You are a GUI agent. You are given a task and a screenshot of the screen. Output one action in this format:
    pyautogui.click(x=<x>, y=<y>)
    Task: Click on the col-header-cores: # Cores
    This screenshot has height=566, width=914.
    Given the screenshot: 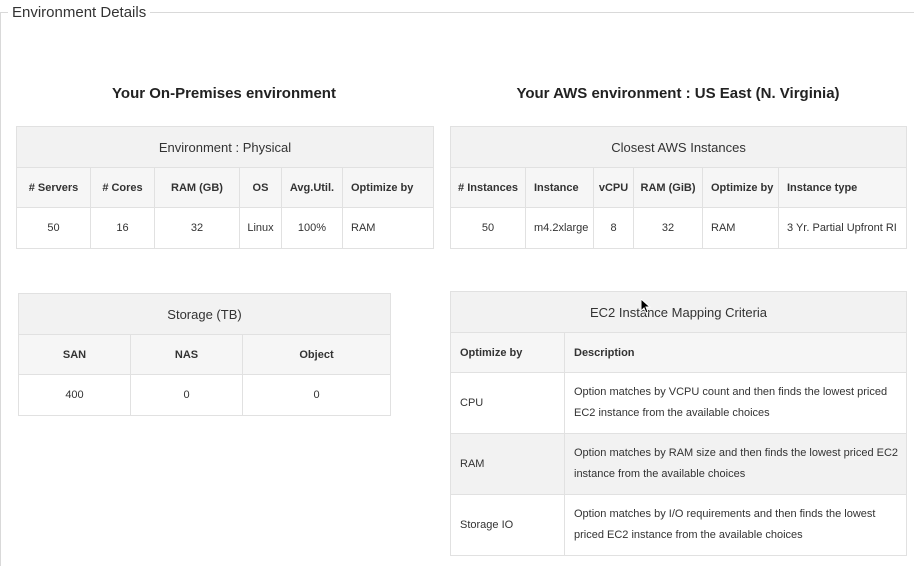 What is the action you would take?
    pyautogui.click(x=122, y=187)
    